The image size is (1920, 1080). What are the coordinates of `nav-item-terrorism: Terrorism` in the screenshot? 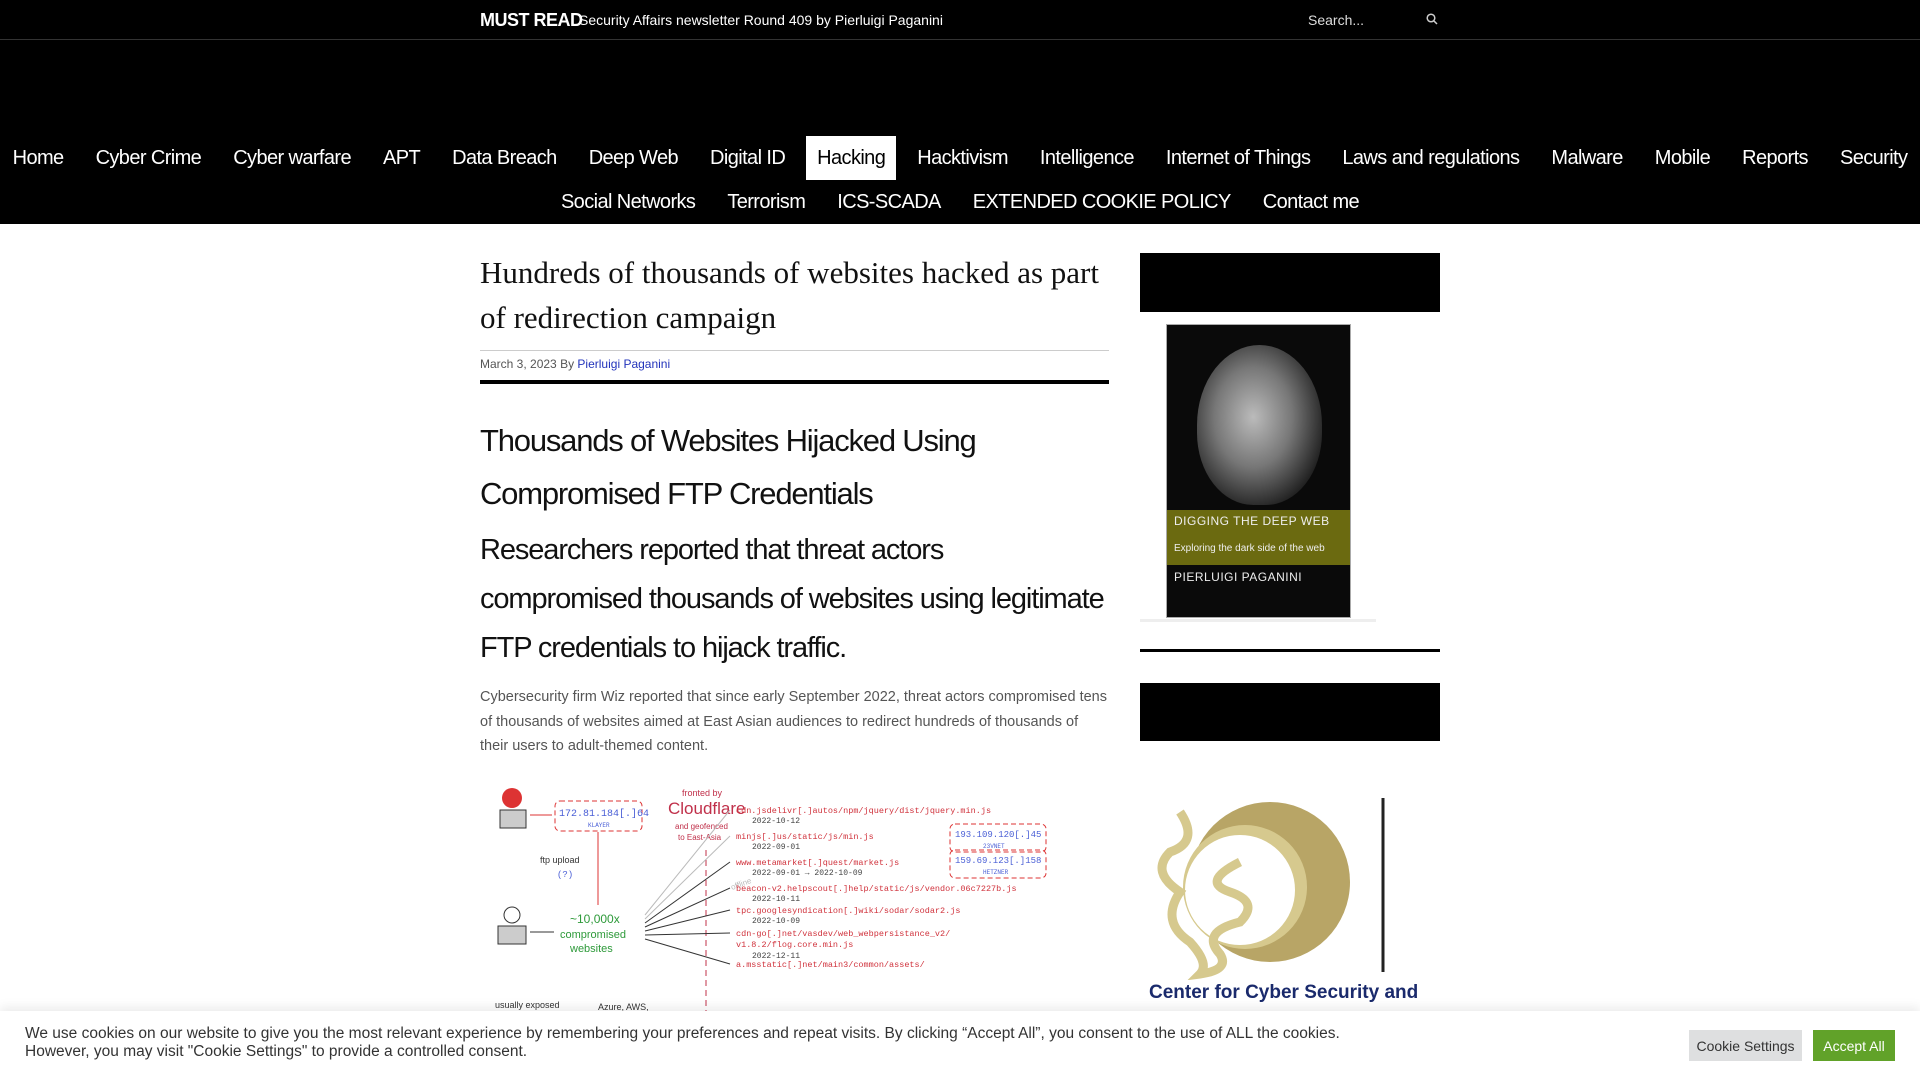 It's located at (766, 202).